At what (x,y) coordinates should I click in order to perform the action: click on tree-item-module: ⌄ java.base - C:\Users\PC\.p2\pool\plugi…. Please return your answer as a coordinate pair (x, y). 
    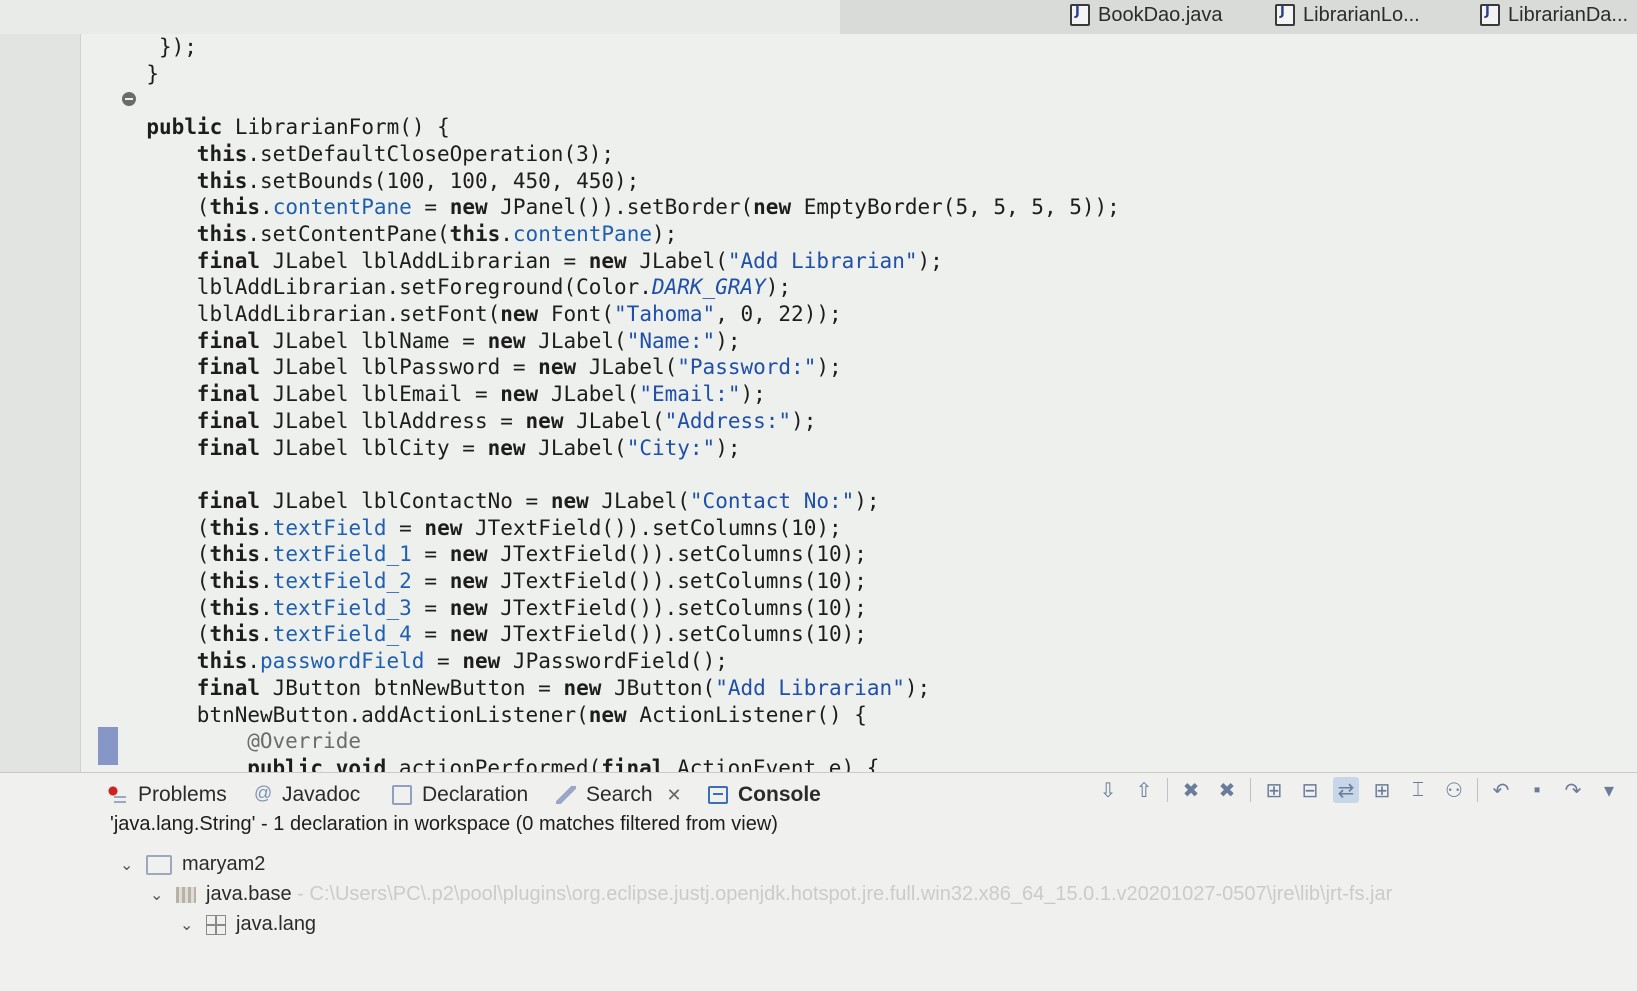
    Looking at the image, I should click on (771, 894).